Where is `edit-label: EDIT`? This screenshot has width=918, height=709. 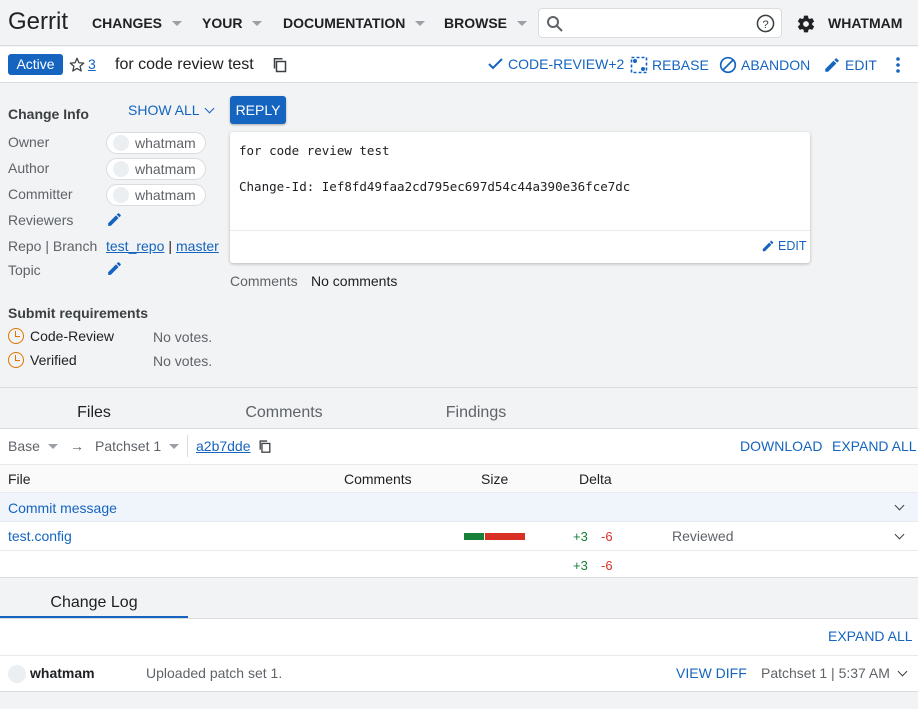
edit-label: EDIT is located at coordinates (861, 65).